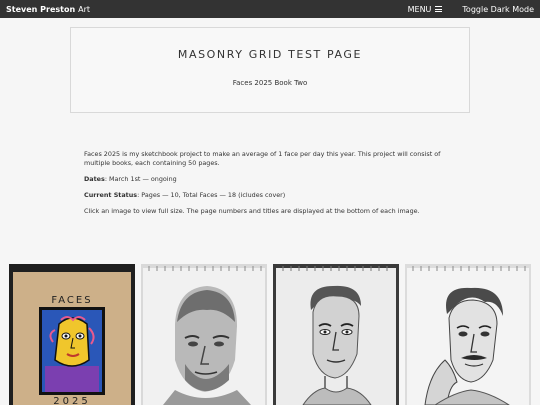 The width and height of the screenshot is (540, 405). I want to click on site-brand-link: Steven Preston Art, so click(48, 9).